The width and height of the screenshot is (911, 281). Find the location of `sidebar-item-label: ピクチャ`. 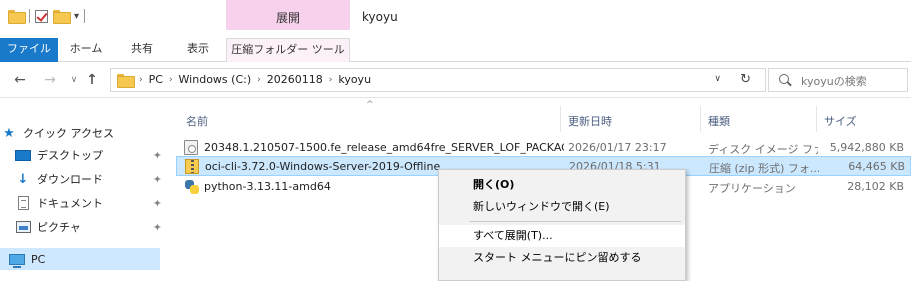

sidebar-item-label: ピクチャ is located at coordinates (59, 227).